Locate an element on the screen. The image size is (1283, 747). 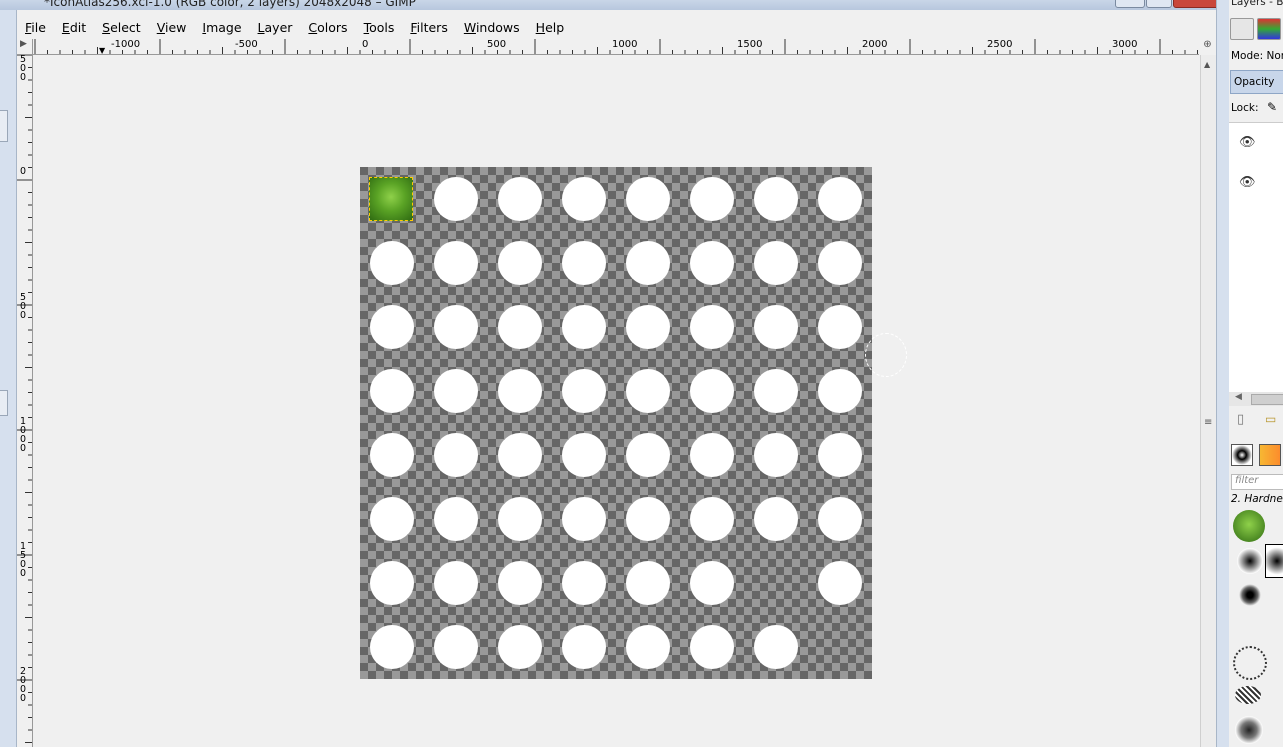
menu-layer: Layer is located at coordinates (275, 28).